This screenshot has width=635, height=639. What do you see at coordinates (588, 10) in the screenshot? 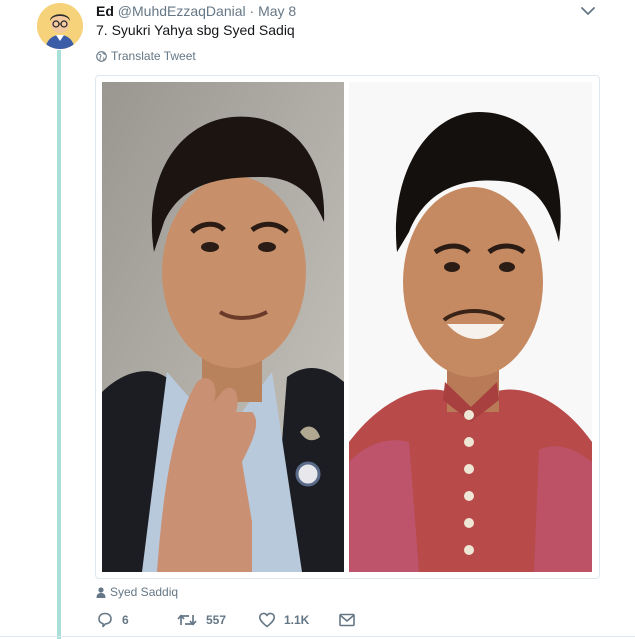
I see `chevron-down-icon` at bounding box center [588, 10].